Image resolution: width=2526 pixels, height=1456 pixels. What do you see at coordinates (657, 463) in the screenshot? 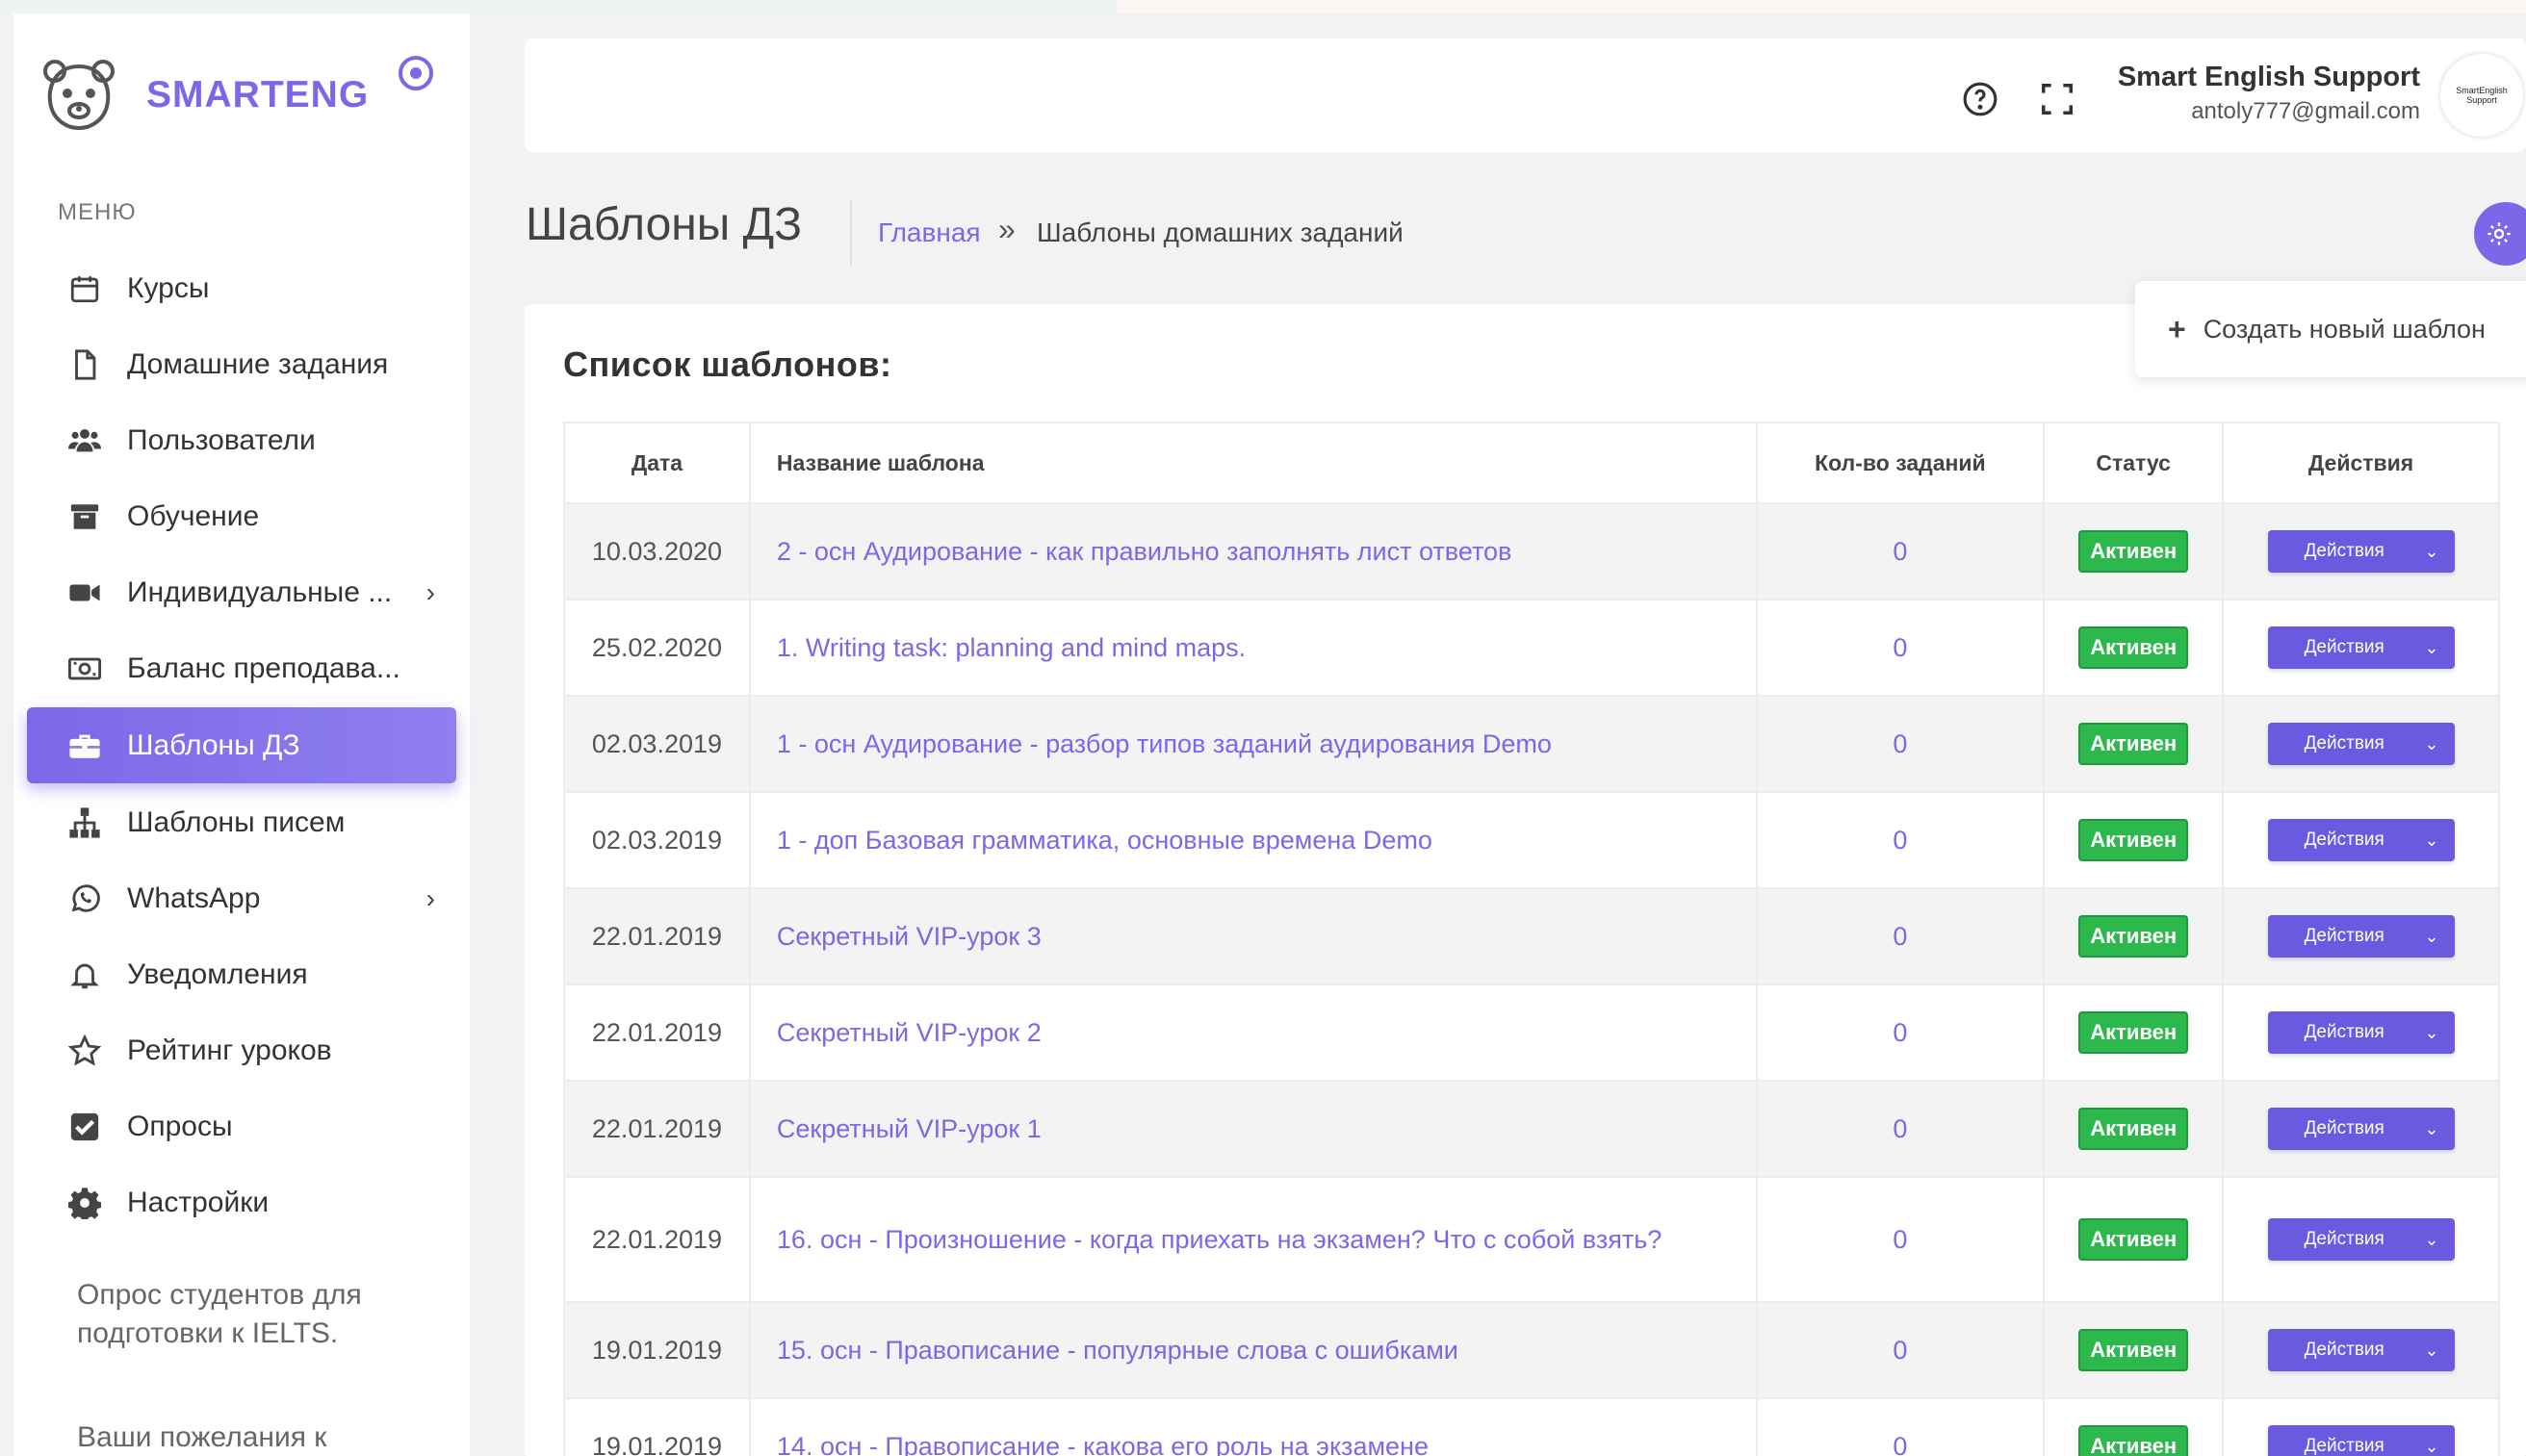
I see `column-header-date: Дата` at bounding box center [657, 463].